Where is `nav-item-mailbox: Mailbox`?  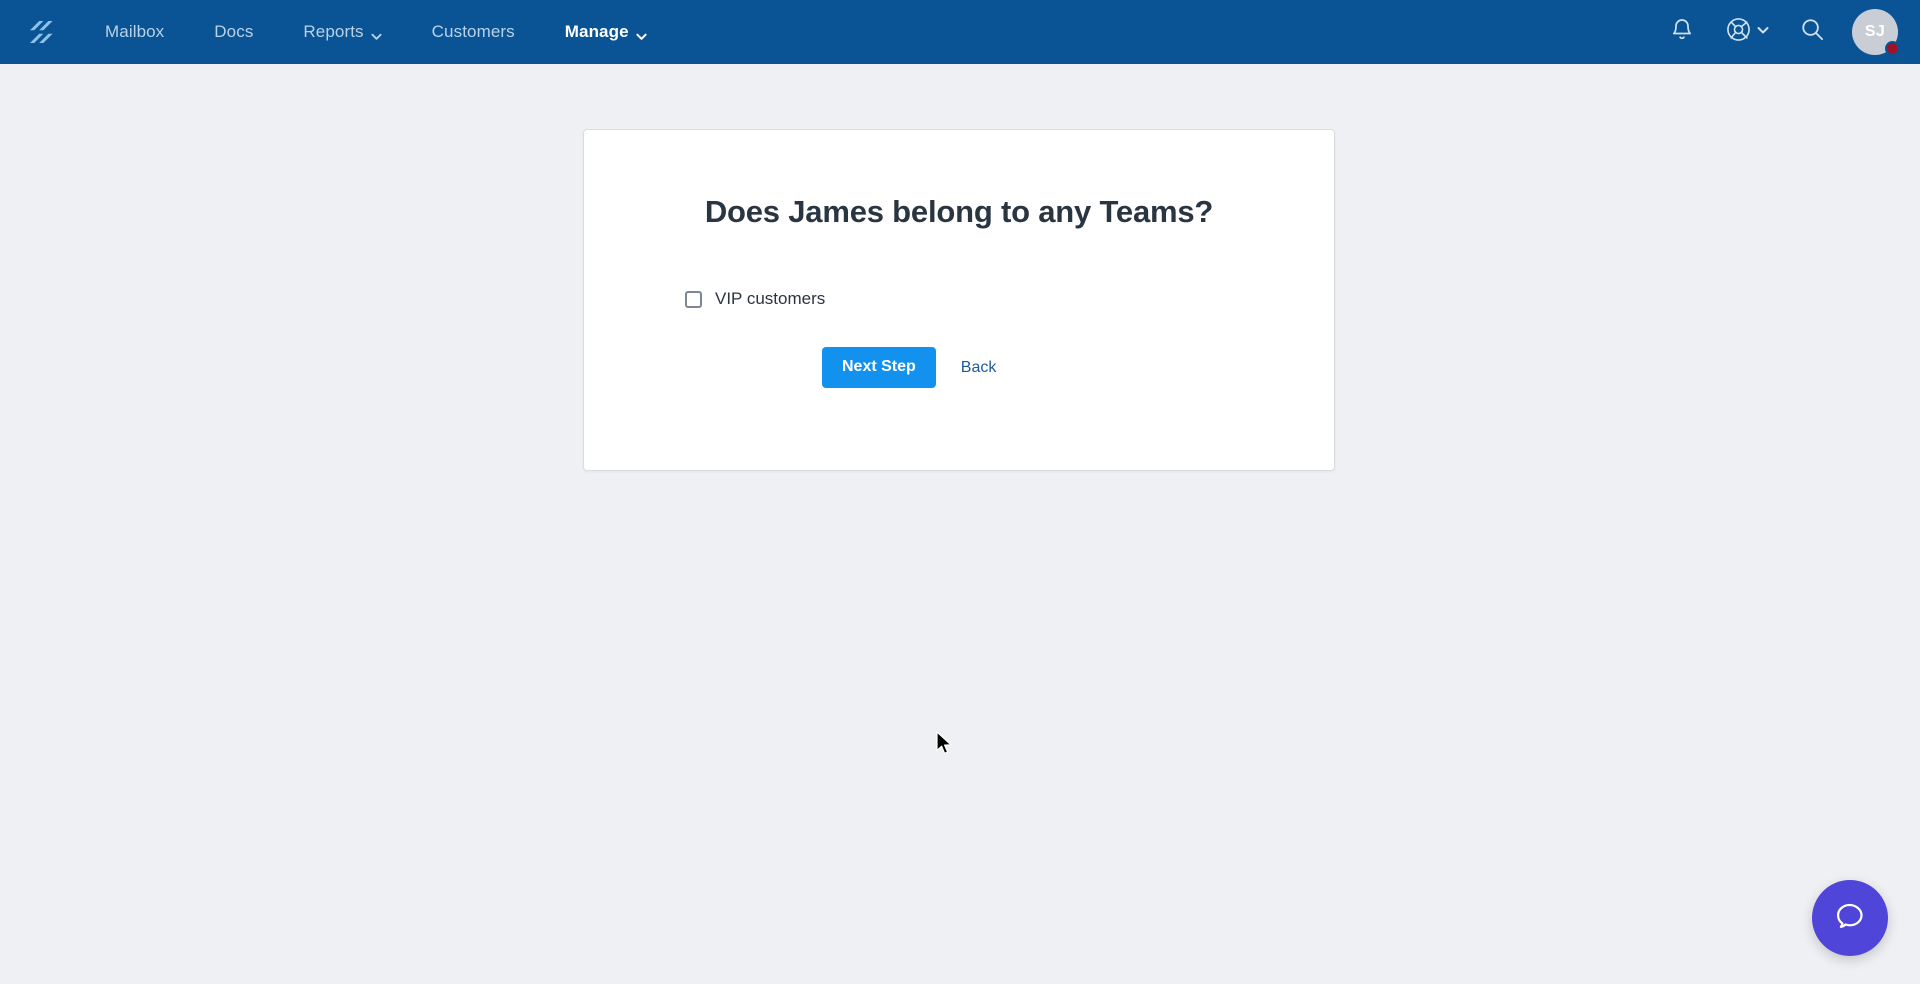 nav-item-mailbox: Mailbox is located at coordinates (134, 32).